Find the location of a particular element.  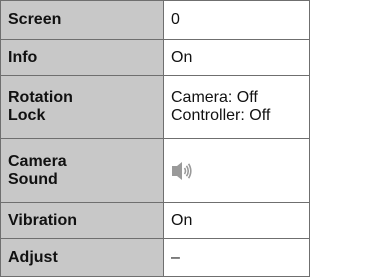

setting-value-camera-sound is located at coordinates (236, 170).